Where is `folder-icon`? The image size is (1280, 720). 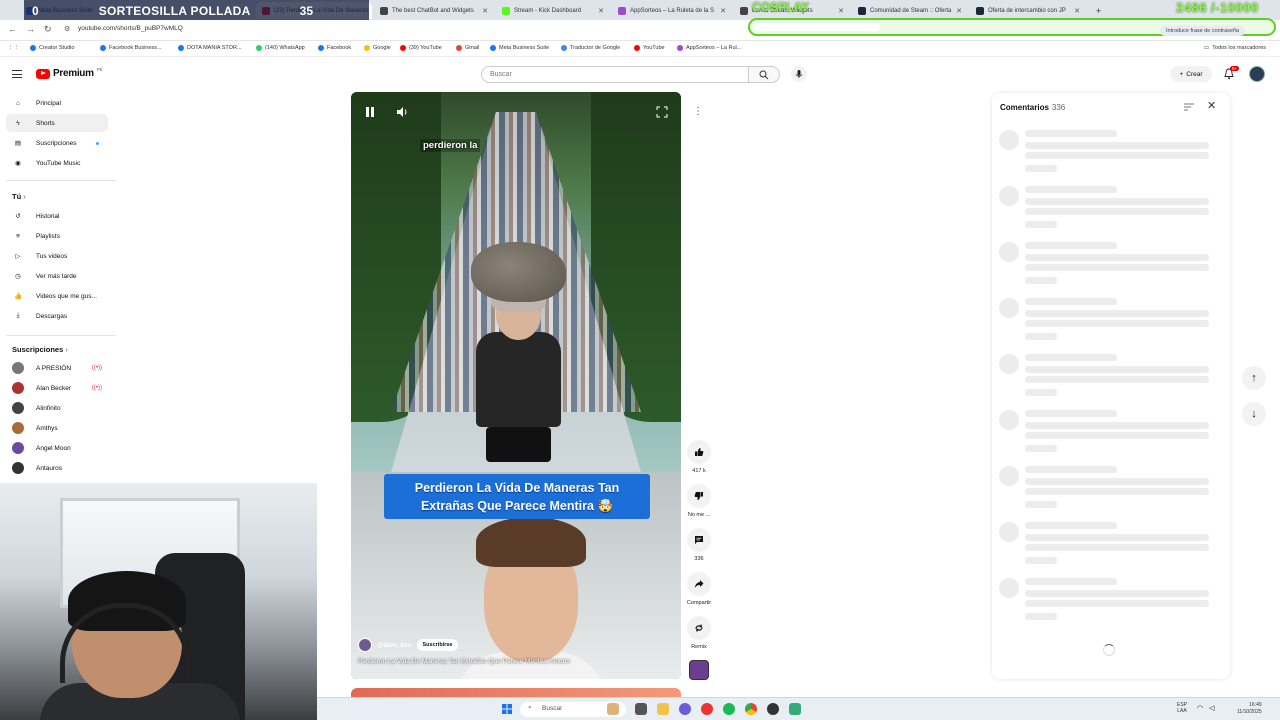
folder-icon is located at coordinates (663, 709).